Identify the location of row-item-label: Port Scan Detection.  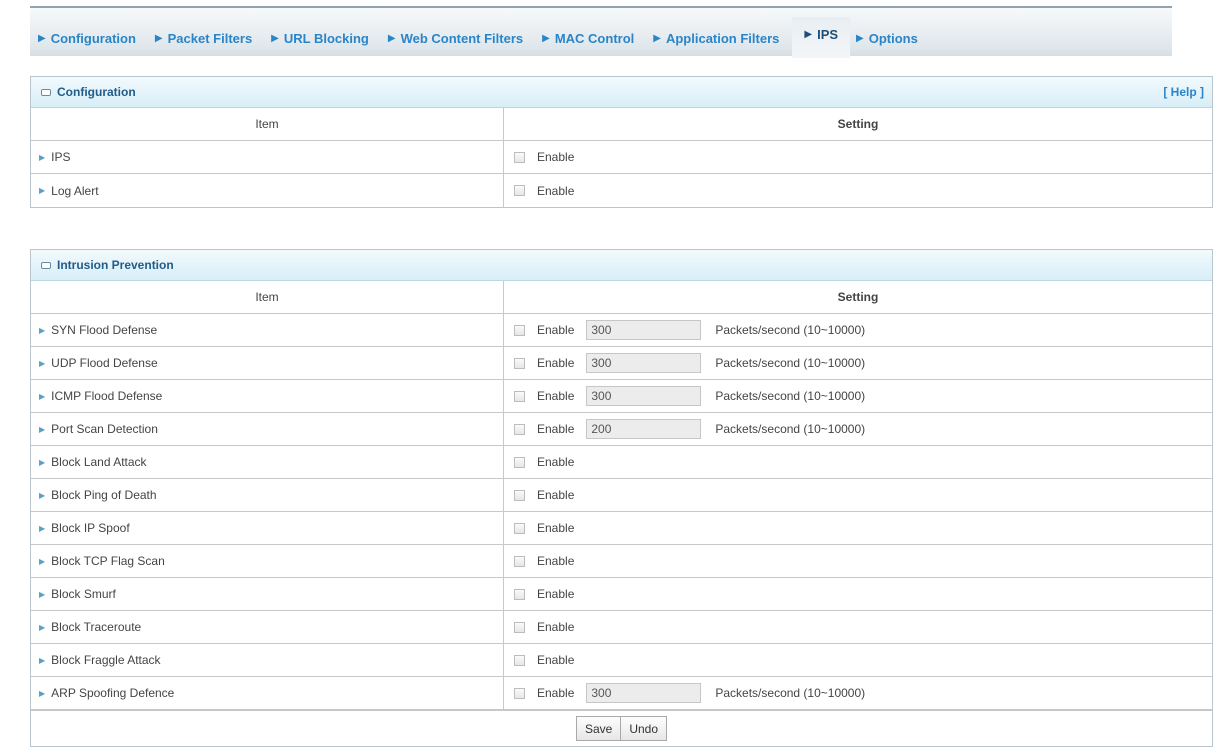
(104, 429).